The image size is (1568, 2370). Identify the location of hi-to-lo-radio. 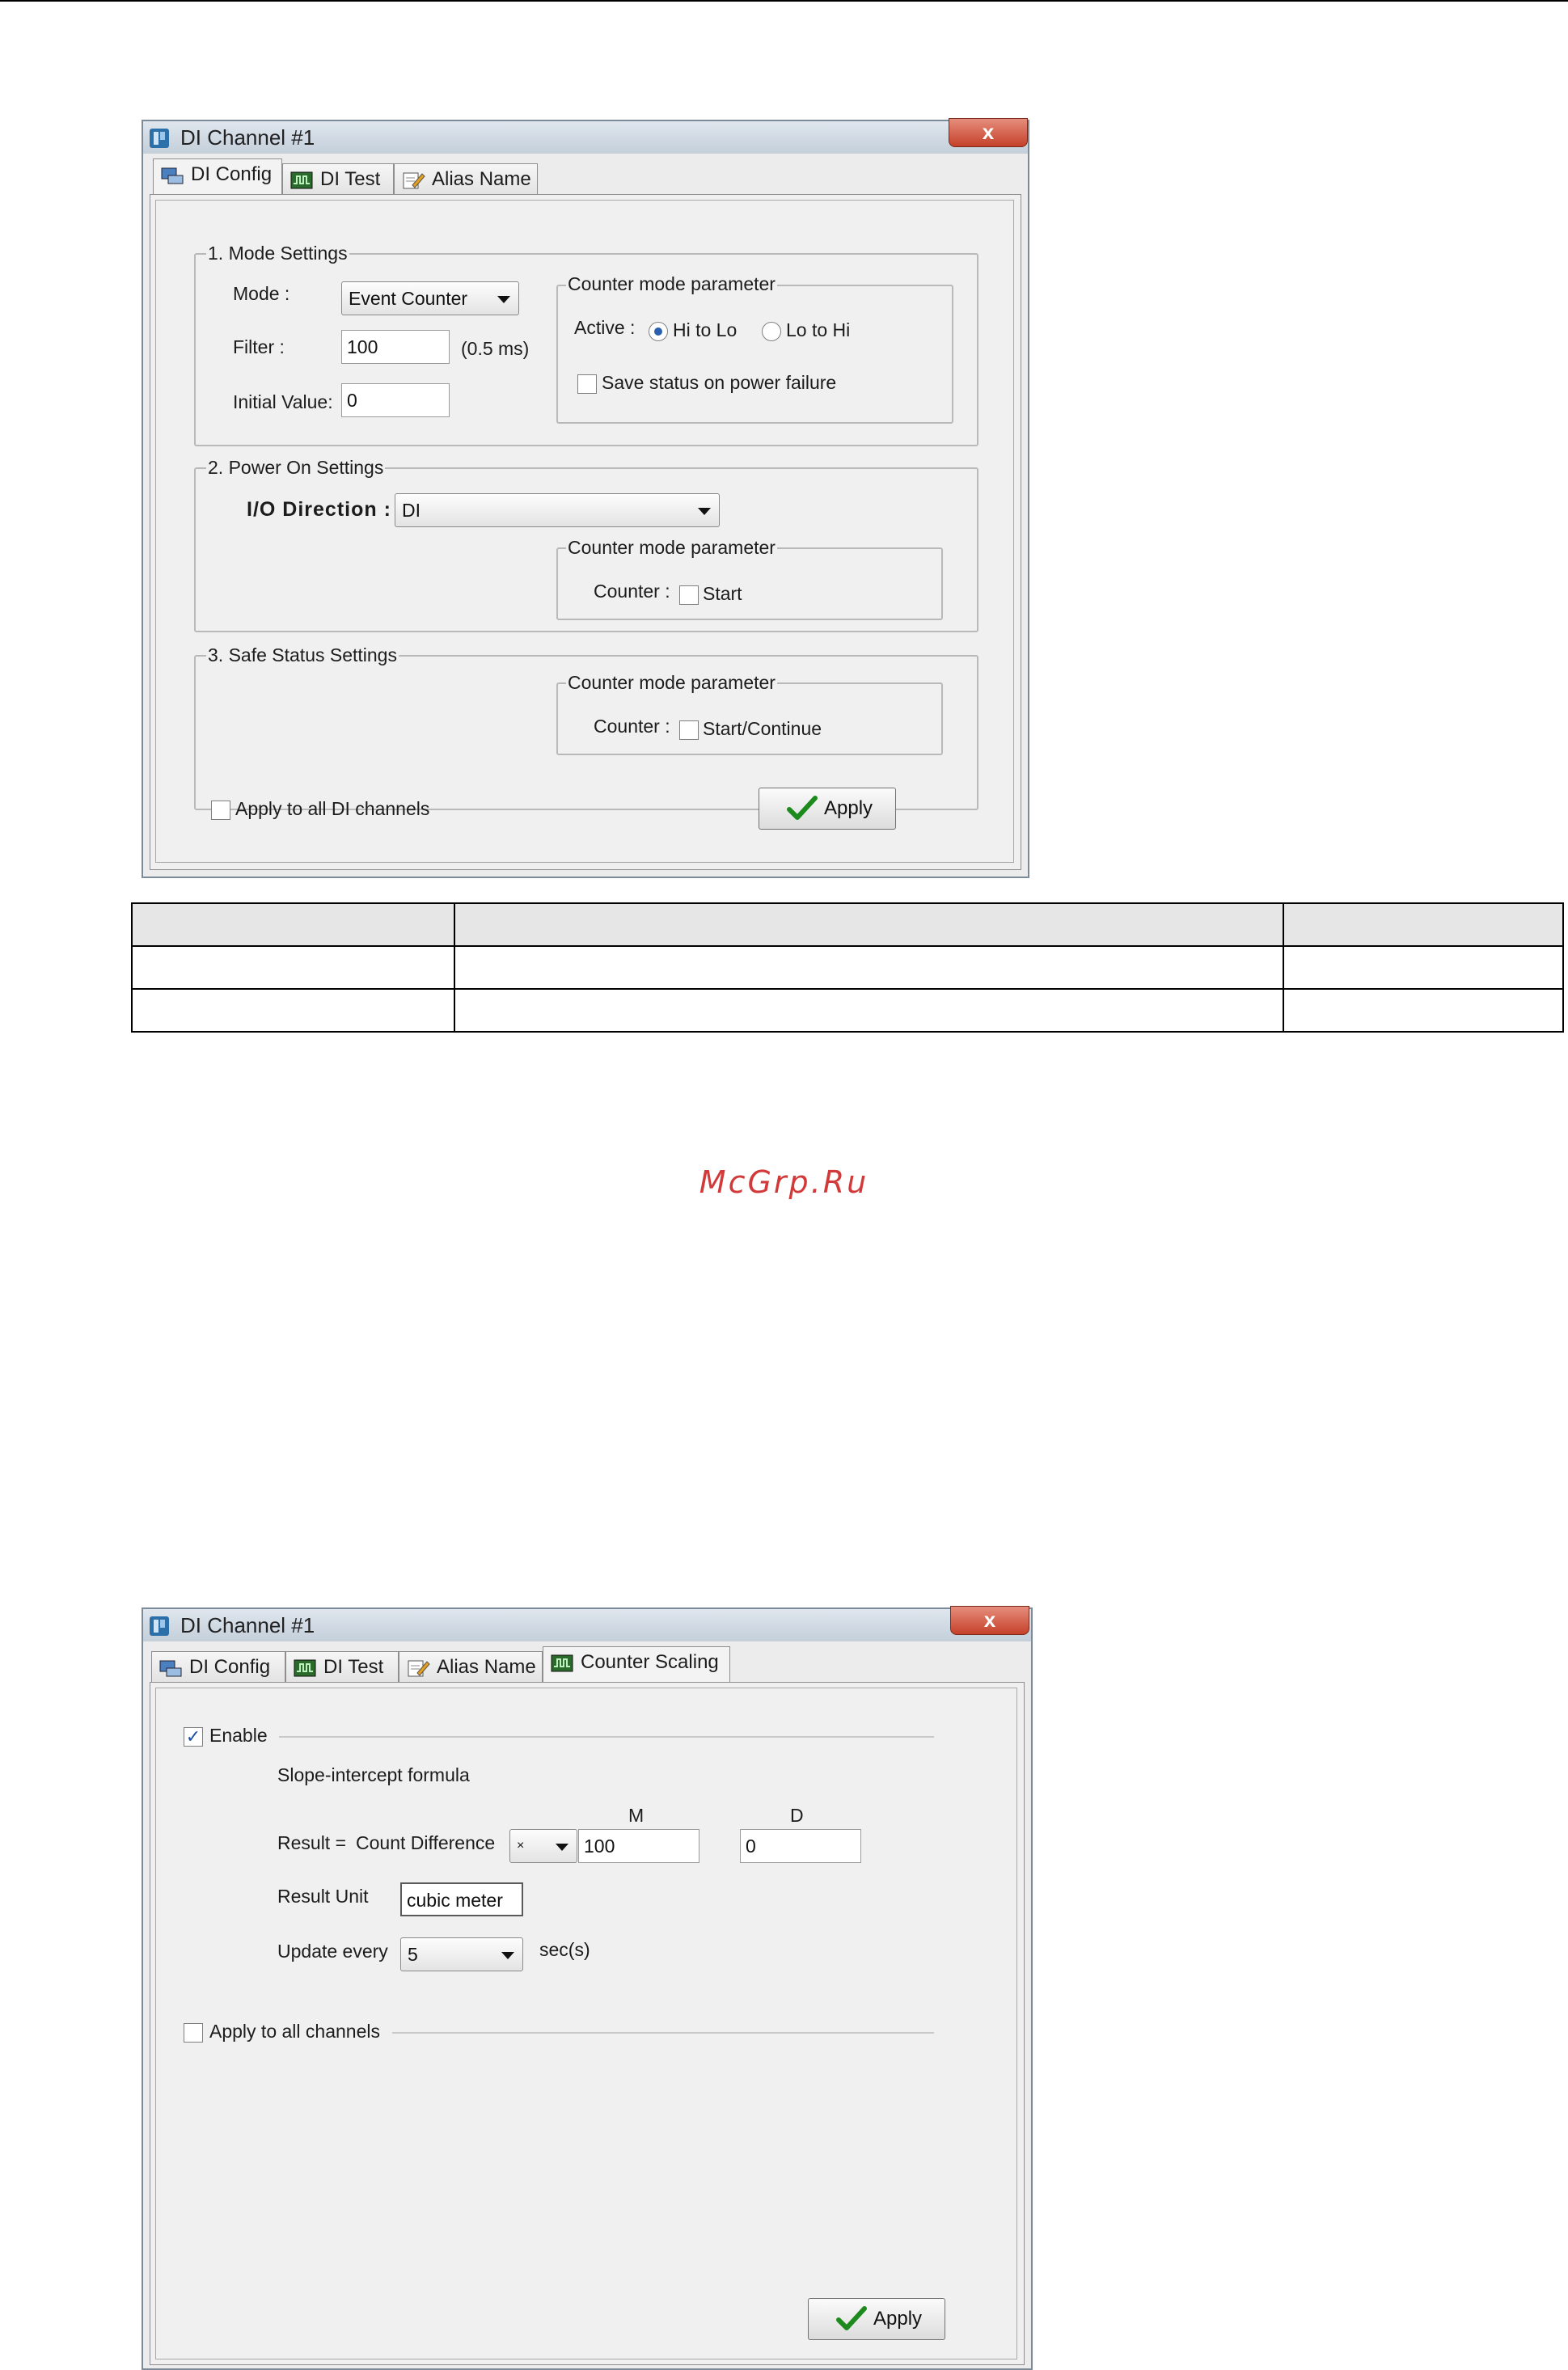
(658, 331).